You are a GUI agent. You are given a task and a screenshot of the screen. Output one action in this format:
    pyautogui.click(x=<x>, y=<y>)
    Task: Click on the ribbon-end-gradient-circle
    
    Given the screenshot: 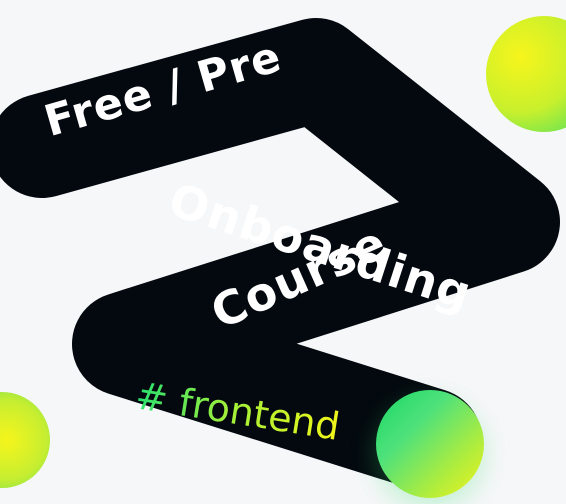 What is the action you would take?
    pyautogui.click(x=430, y=444)
    